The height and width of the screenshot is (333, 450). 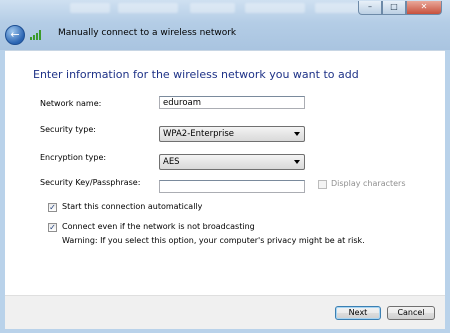 What do you see at coordinates (52, 207) in the screenshot?
I see `start-automatically-checkbox: ✓` at bounding box center [52, 207].